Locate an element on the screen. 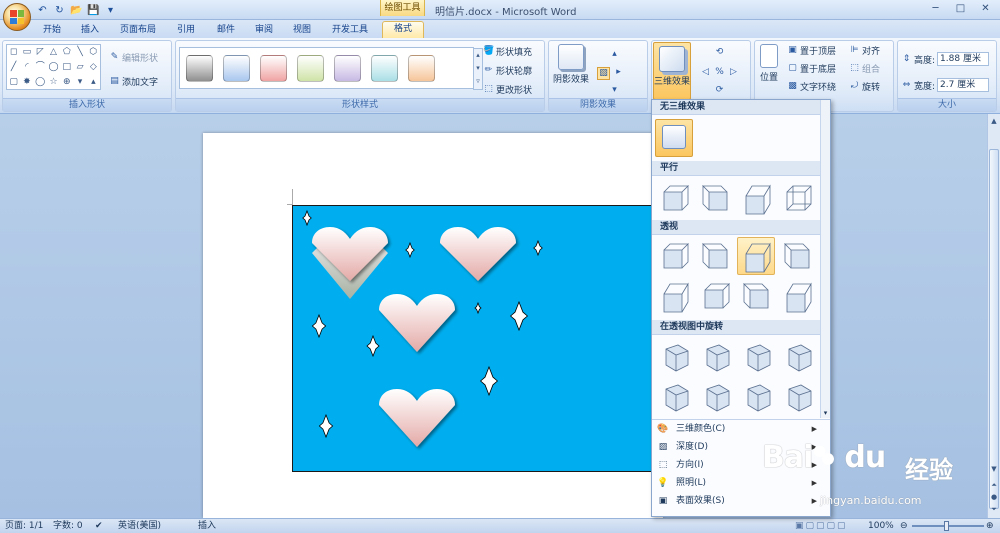 The height and width of the screenshot is (533, 1000). tab-insert: 插入 is located at coordinates (90, 30).